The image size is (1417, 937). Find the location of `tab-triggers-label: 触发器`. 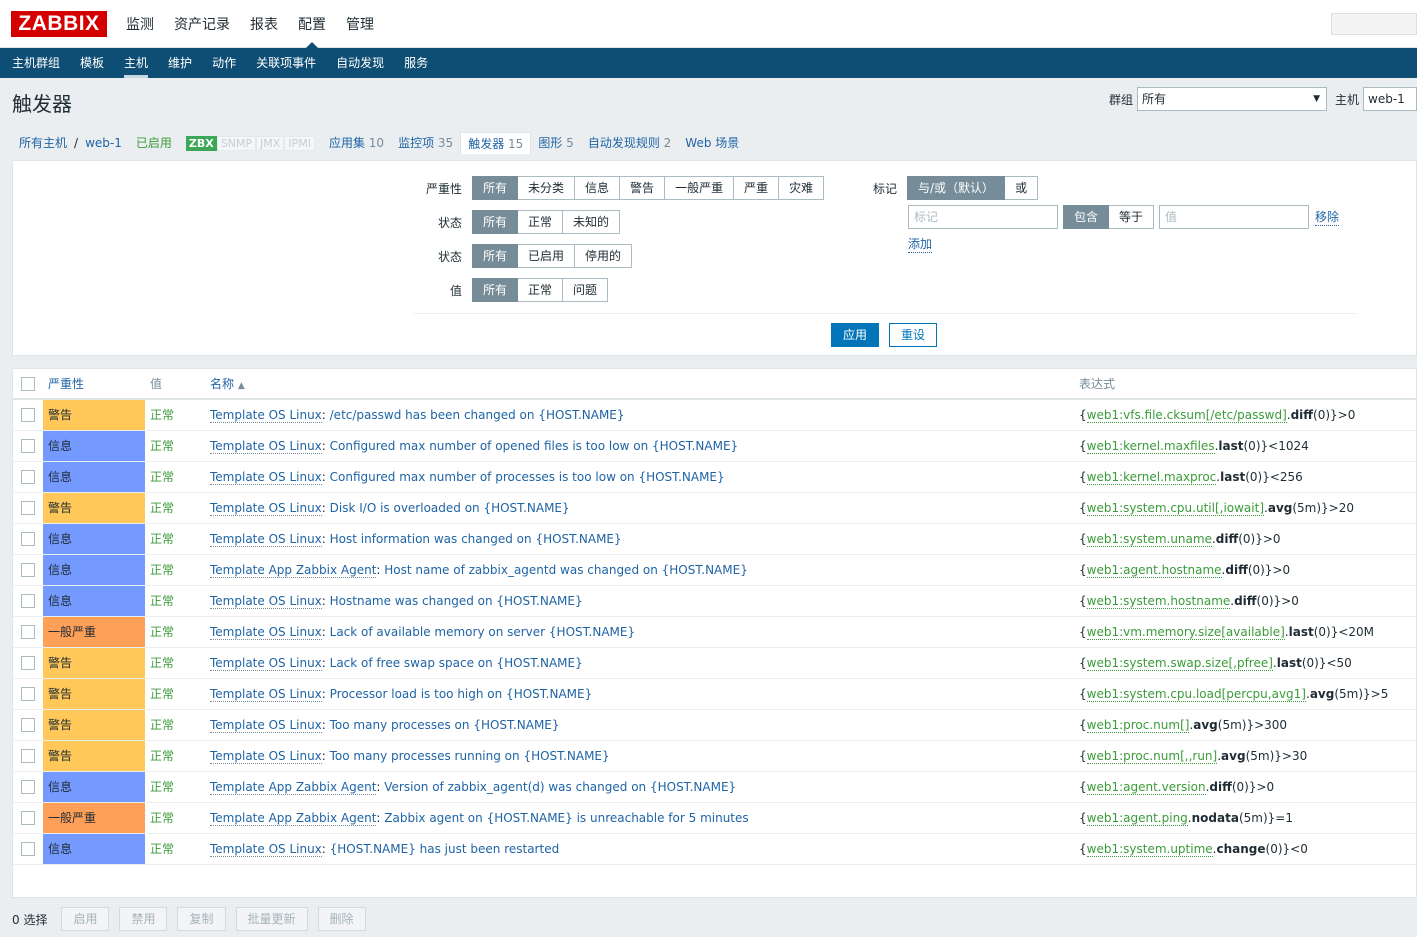

tab-triggers-label: 触发器 is located at coordinates (486, 144).